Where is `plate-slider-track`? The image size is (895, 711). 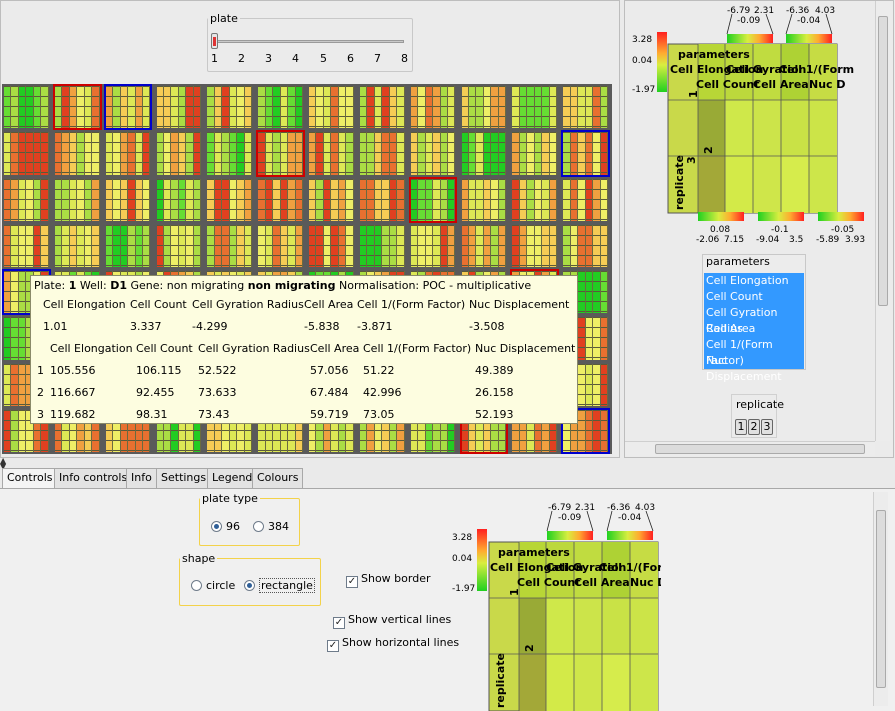 plate-slider-track is located at coordinates (309, 41).